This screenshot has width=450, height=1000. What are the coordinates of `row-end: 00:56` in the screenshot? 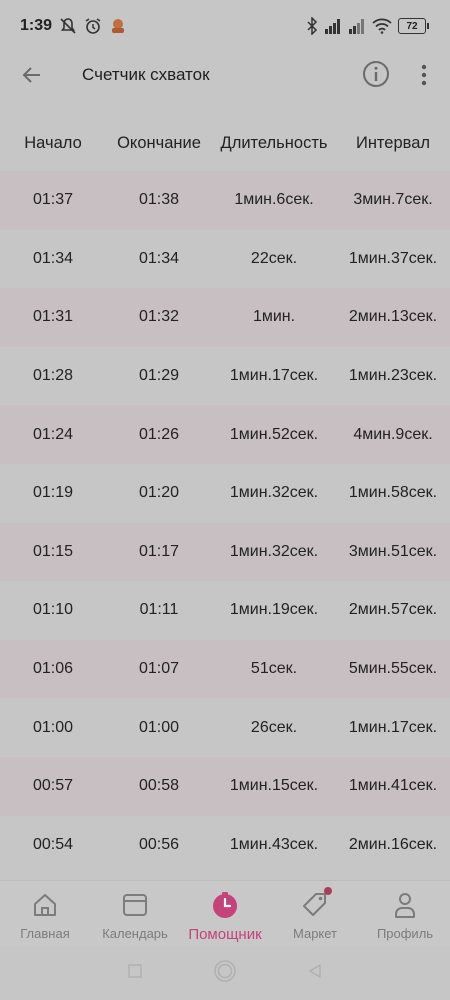 It's located at (159, 844).